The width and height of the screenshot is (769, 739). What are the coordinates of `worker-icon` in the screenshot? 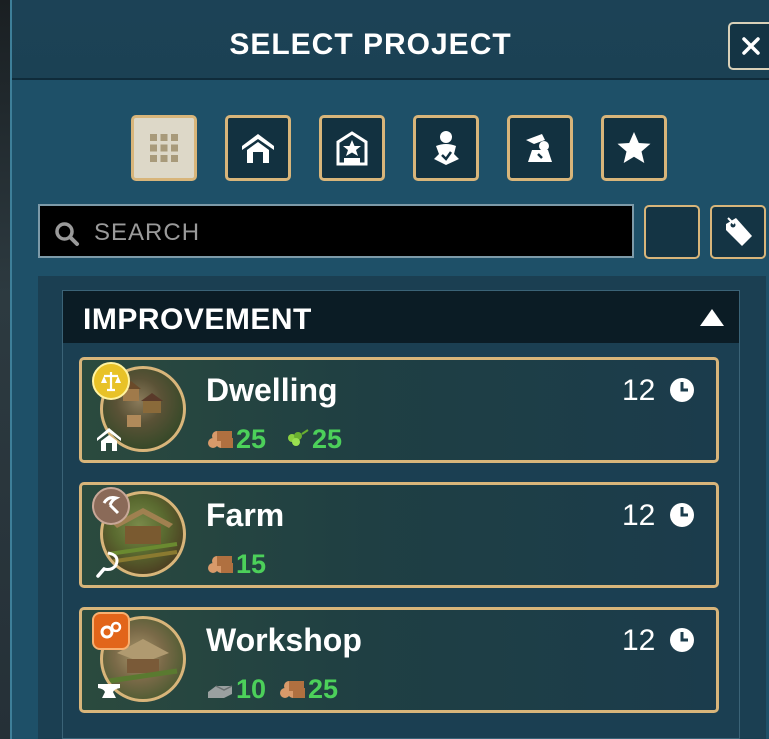 It's located at (446, 148).